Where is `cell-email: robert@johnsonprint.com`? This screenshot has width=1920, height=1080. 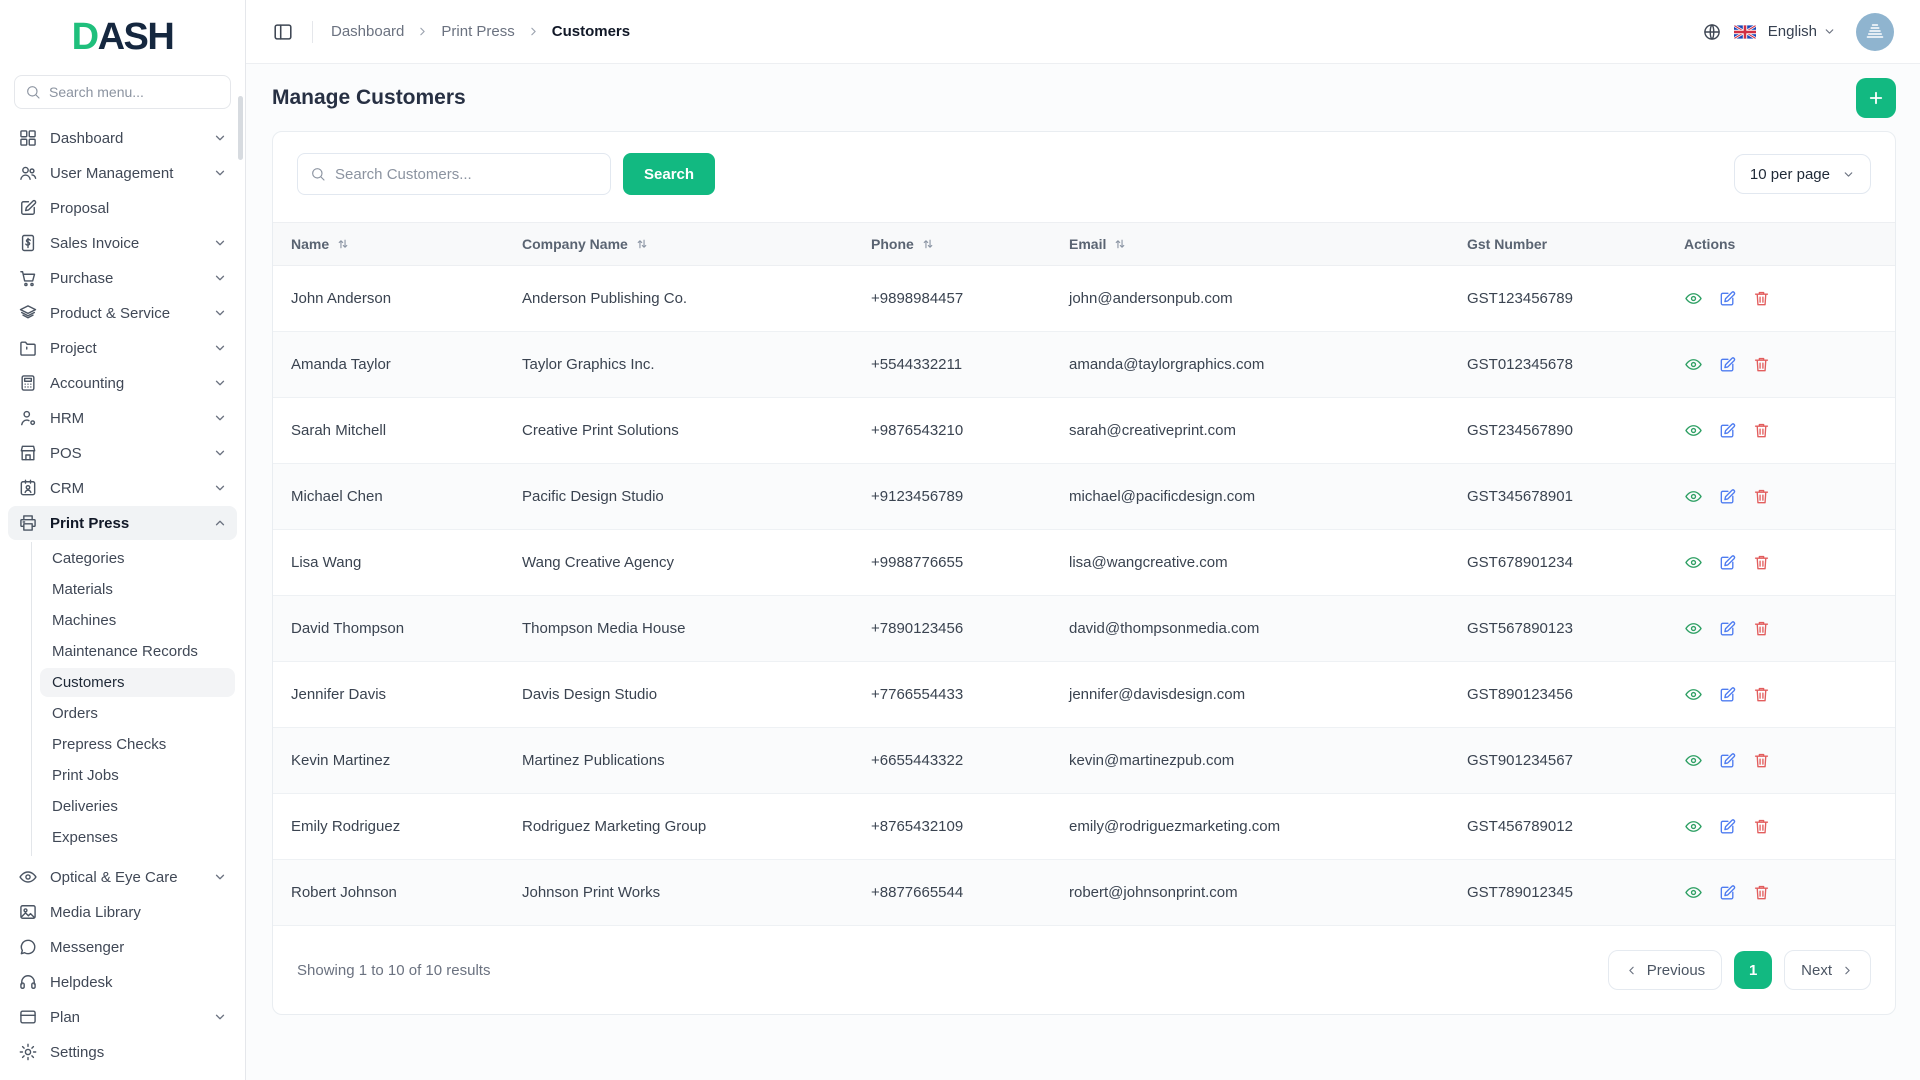
cell-email: robert@johnsonprint.com is located at coordinates (1252, 892).